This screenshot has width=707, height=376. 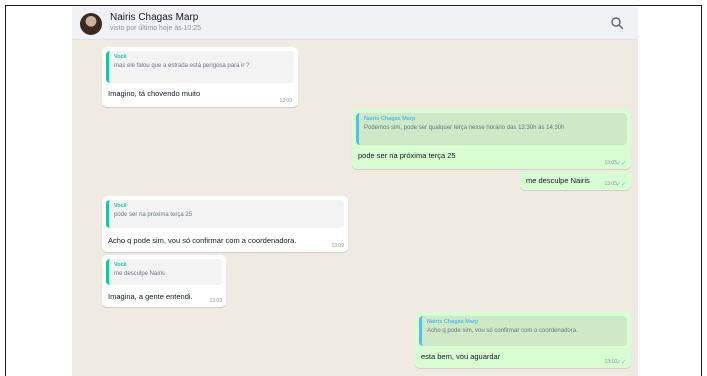 I want to click on contact-name: Nairis Chagas Marp, so click(x=154, y=17).